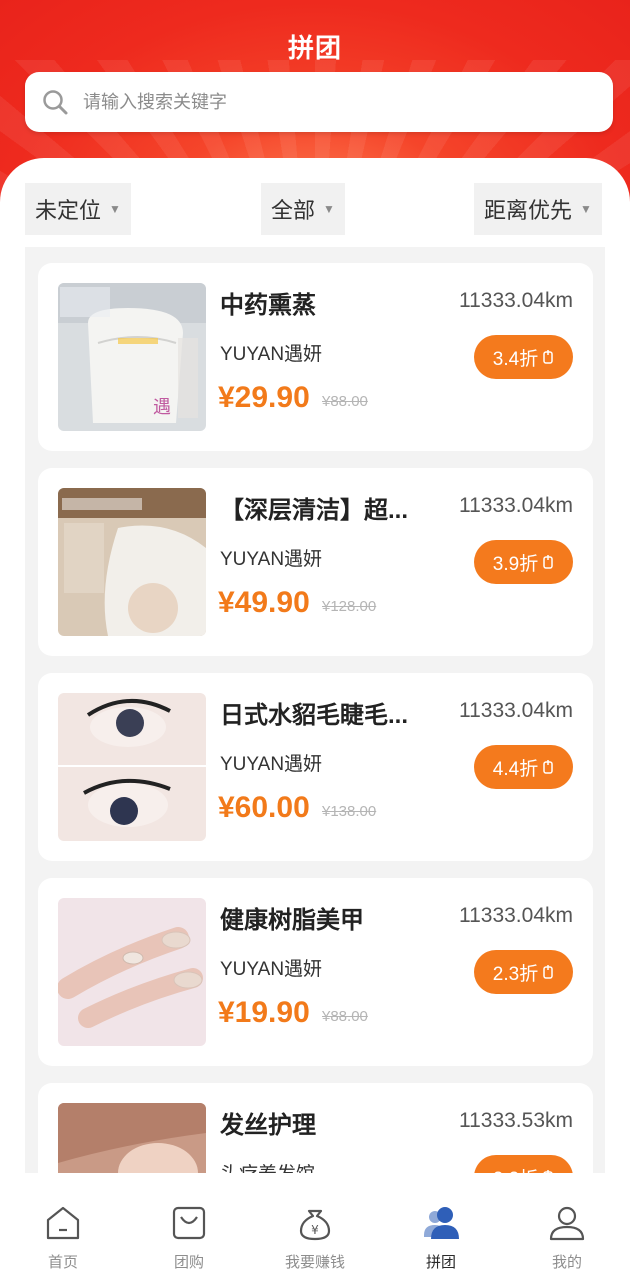 The width and height of the screenshot is (630, 1280). Describe the element at coordinates (515, 359) in the screenshot. I see `discount-label: 3.4折` at that location.